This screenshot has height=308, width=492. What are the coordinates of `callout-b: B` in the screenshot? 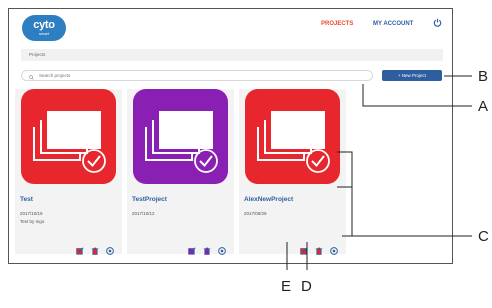 It's located at (483, 76).